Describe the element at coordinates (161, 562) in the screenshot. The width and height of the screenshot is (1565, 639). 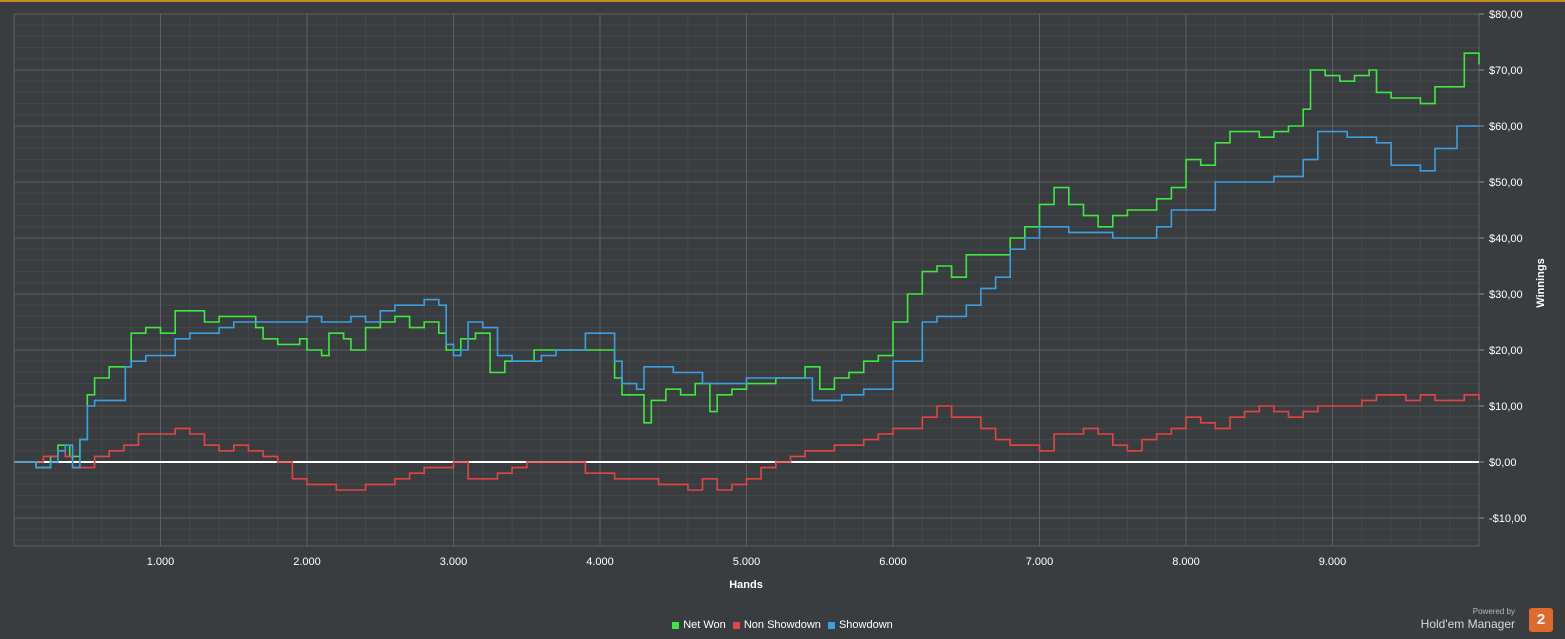
I see `x-tick-label: 1.000` at that location.